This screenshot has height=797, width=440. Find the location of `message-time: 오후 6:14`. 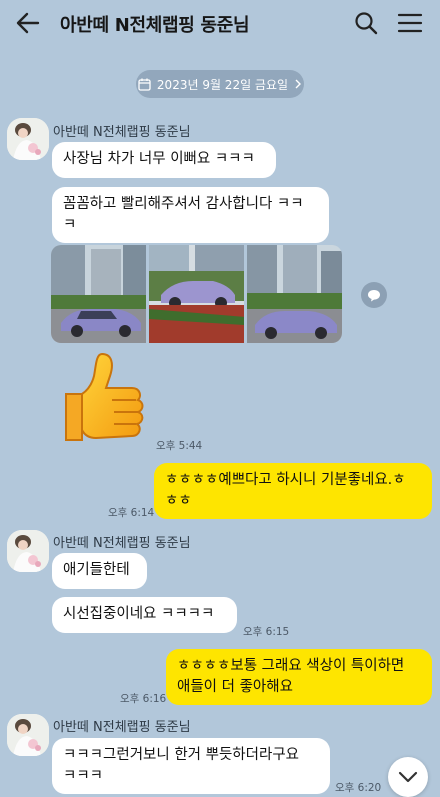

message-time: 오후 6:14 is located at coordinates (131, 513).